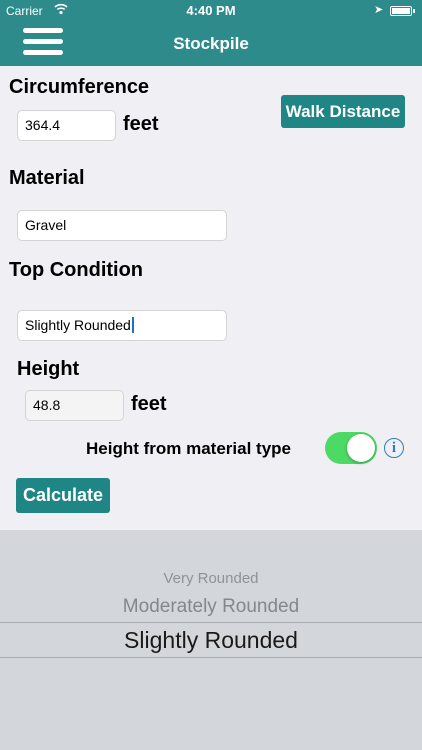  What do you see at coordinates (211, 43) in the screenshot?
I see `page-title: Stockpile` at bounding box center [211, 43].